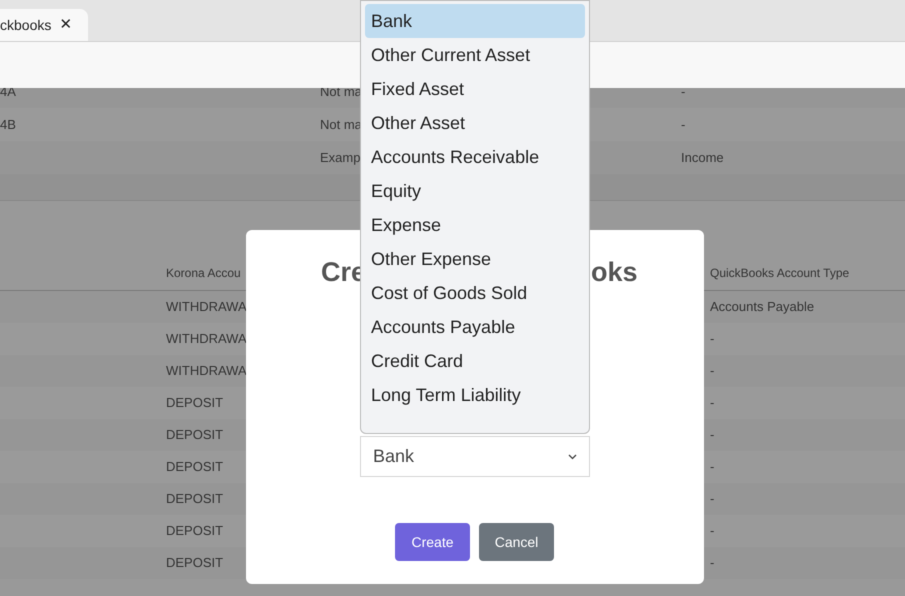  Describe the element at coordinates (475, 293) in the screenshot. I see `dropdown-option: Cost of Goods Sold` at that location.